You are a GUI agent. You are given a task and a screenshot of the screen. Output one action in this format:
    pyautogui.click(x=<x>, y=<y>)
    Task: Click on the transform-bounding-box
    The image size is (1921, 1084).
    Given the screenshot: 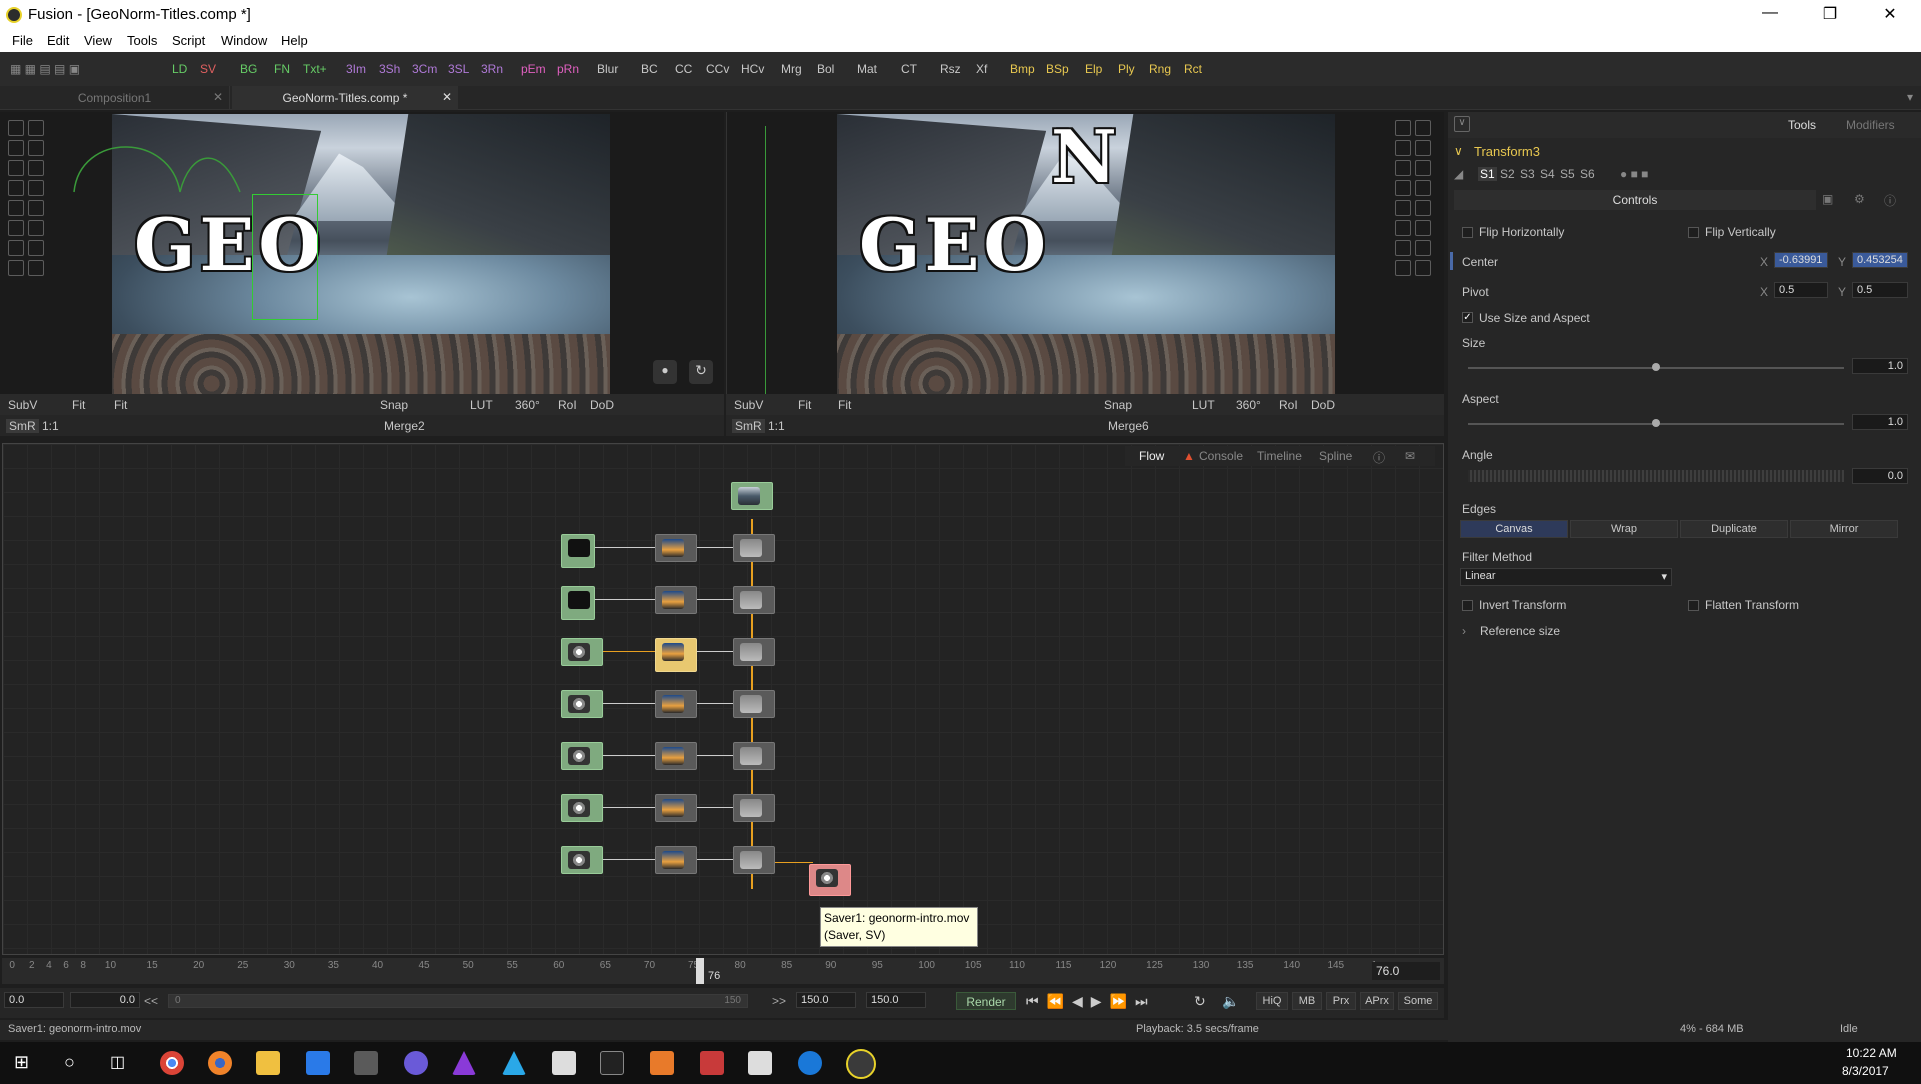 What is the action you would take?
    pyautogui.click(x=285, y=257)
    